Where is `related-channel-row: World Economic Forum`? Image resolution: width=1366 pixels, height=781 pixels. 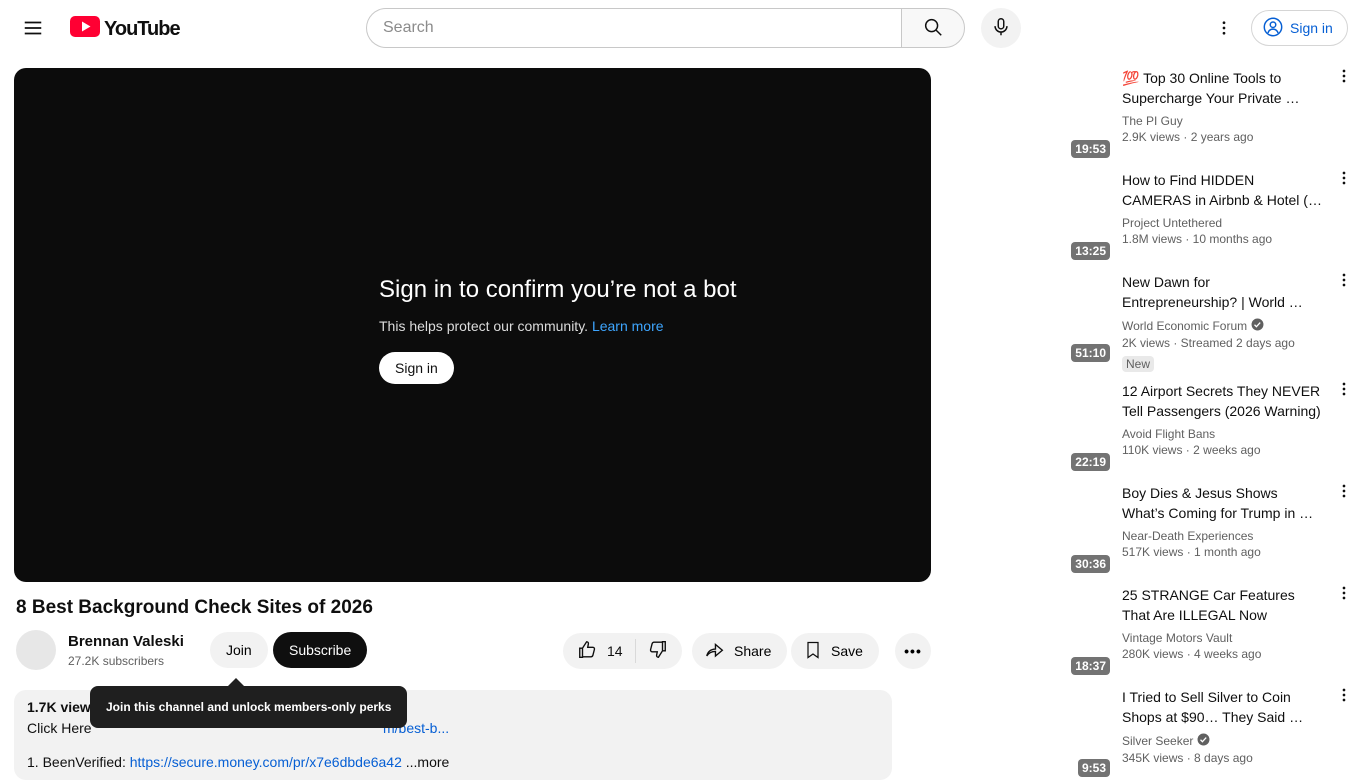
related-channel-row: World Economic Forum is located at coordinates (1222, 326).